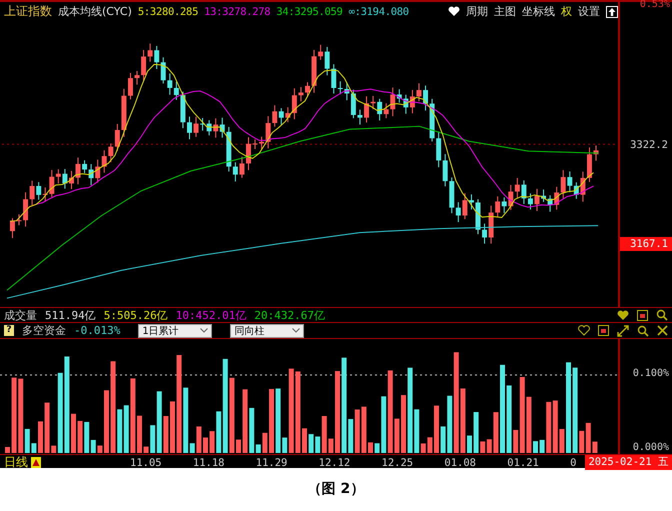  I want to click on moving-average-value: 34:3295.059, so click(309, 12).